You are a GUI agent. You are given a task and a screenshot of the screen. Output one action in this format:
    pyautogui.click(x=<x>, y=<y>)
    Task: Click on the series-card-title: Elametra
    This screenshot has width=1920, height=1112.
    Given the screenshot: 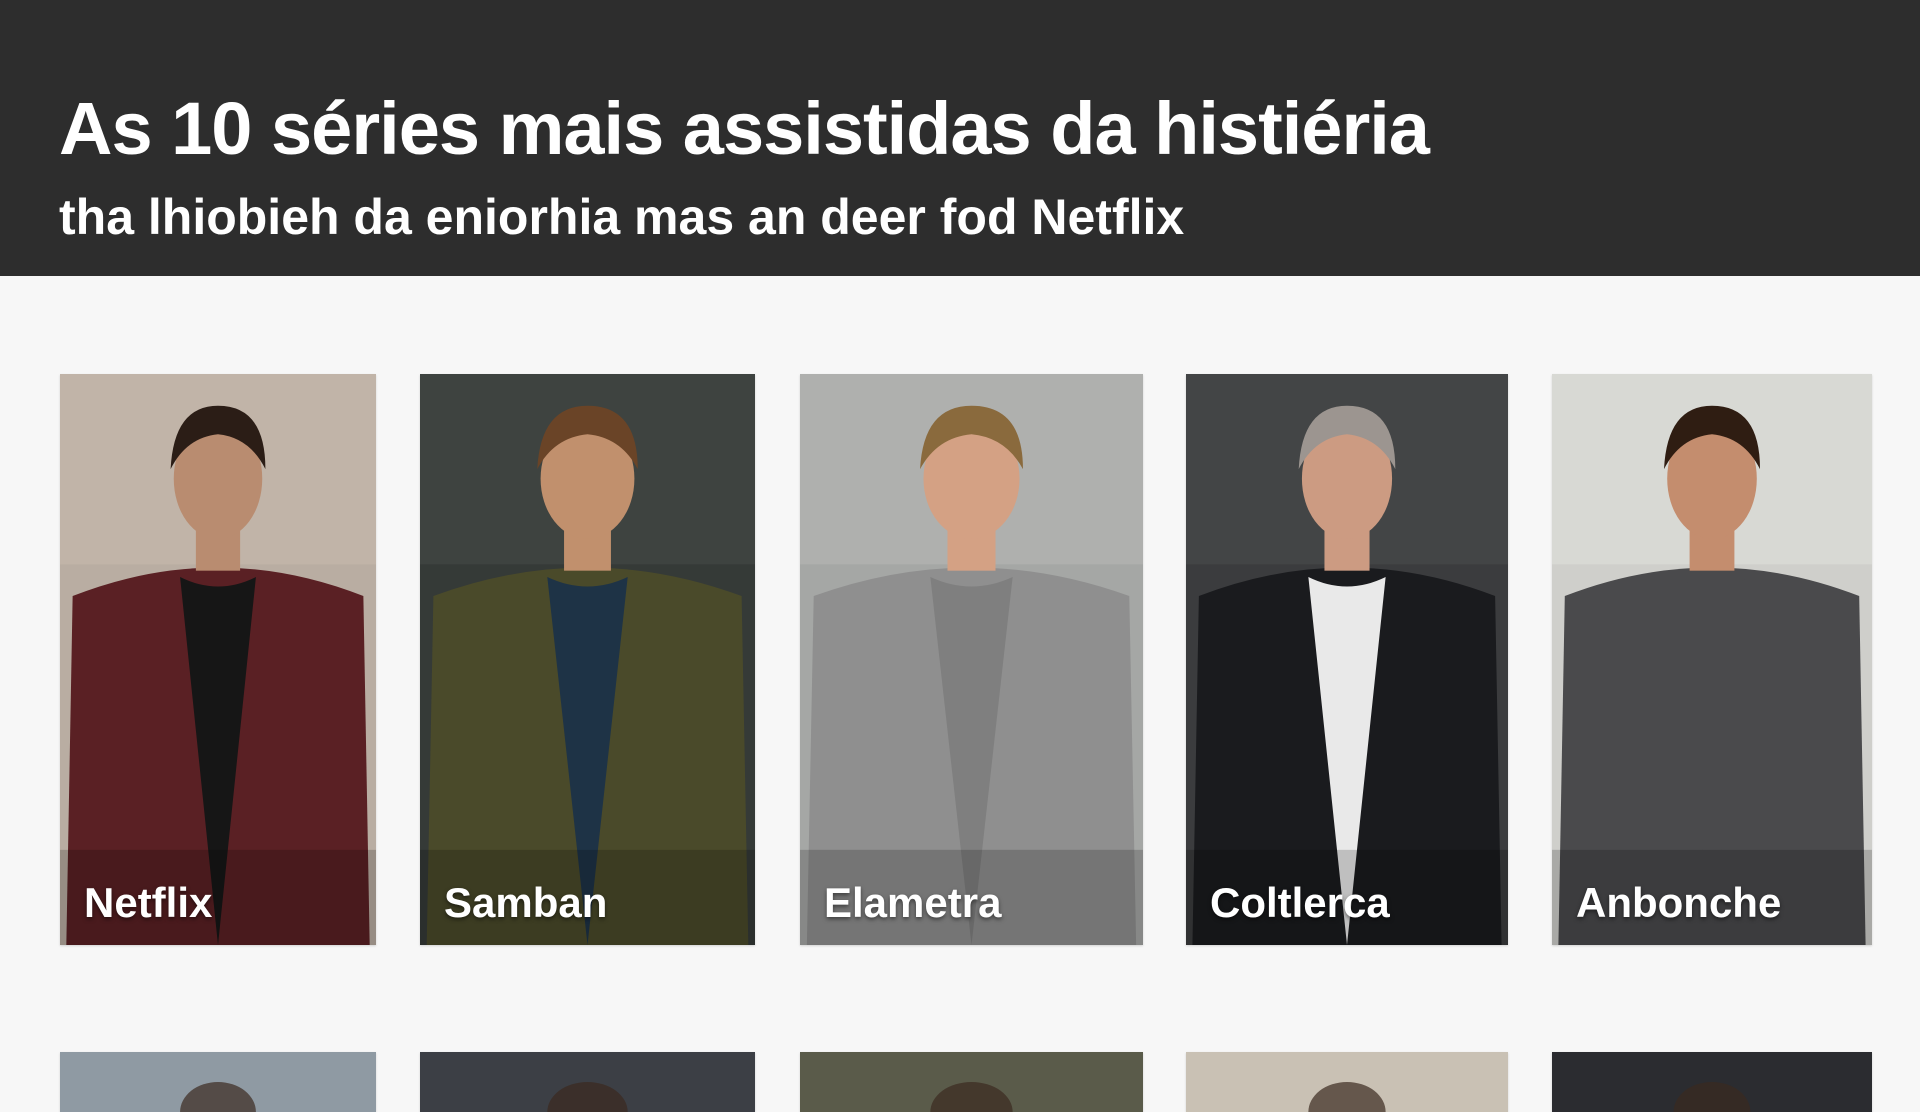 What is the action you would take?
    pyautogui.click(x=913, y=902)
    